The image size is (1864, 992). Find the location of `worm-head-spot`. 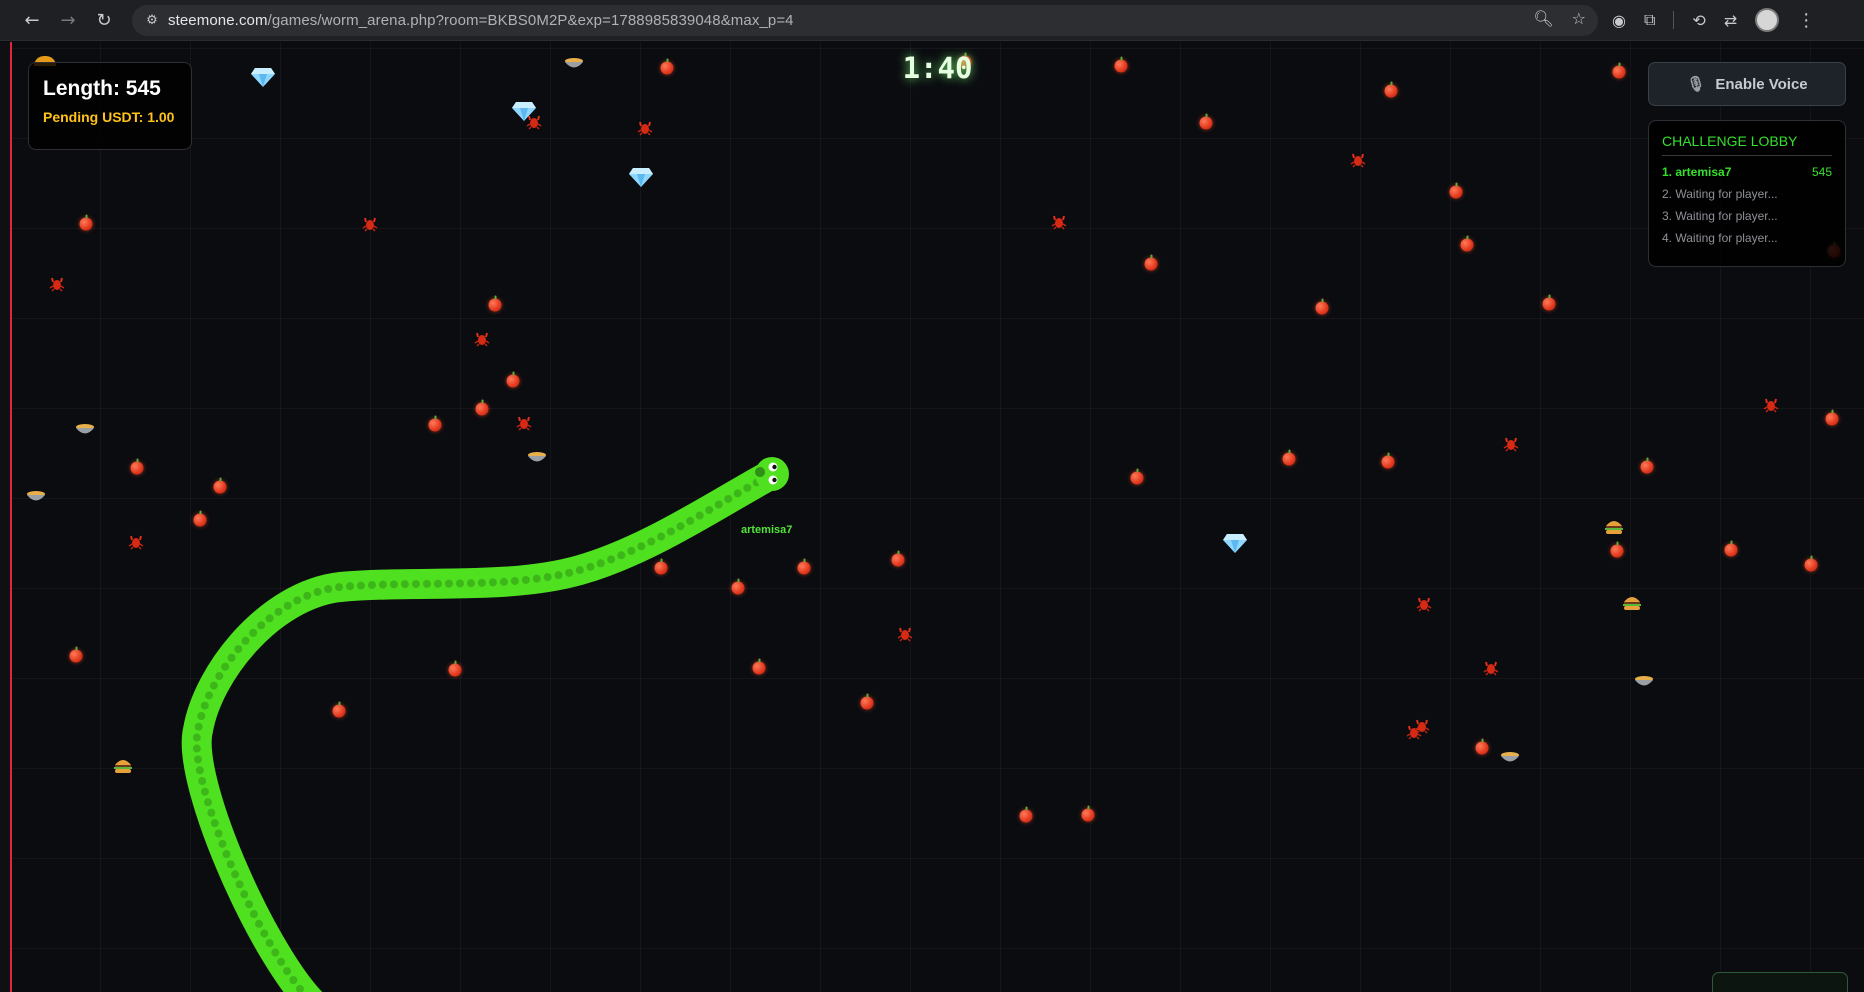

worm-head-spot is located at coordinates (760, 472).